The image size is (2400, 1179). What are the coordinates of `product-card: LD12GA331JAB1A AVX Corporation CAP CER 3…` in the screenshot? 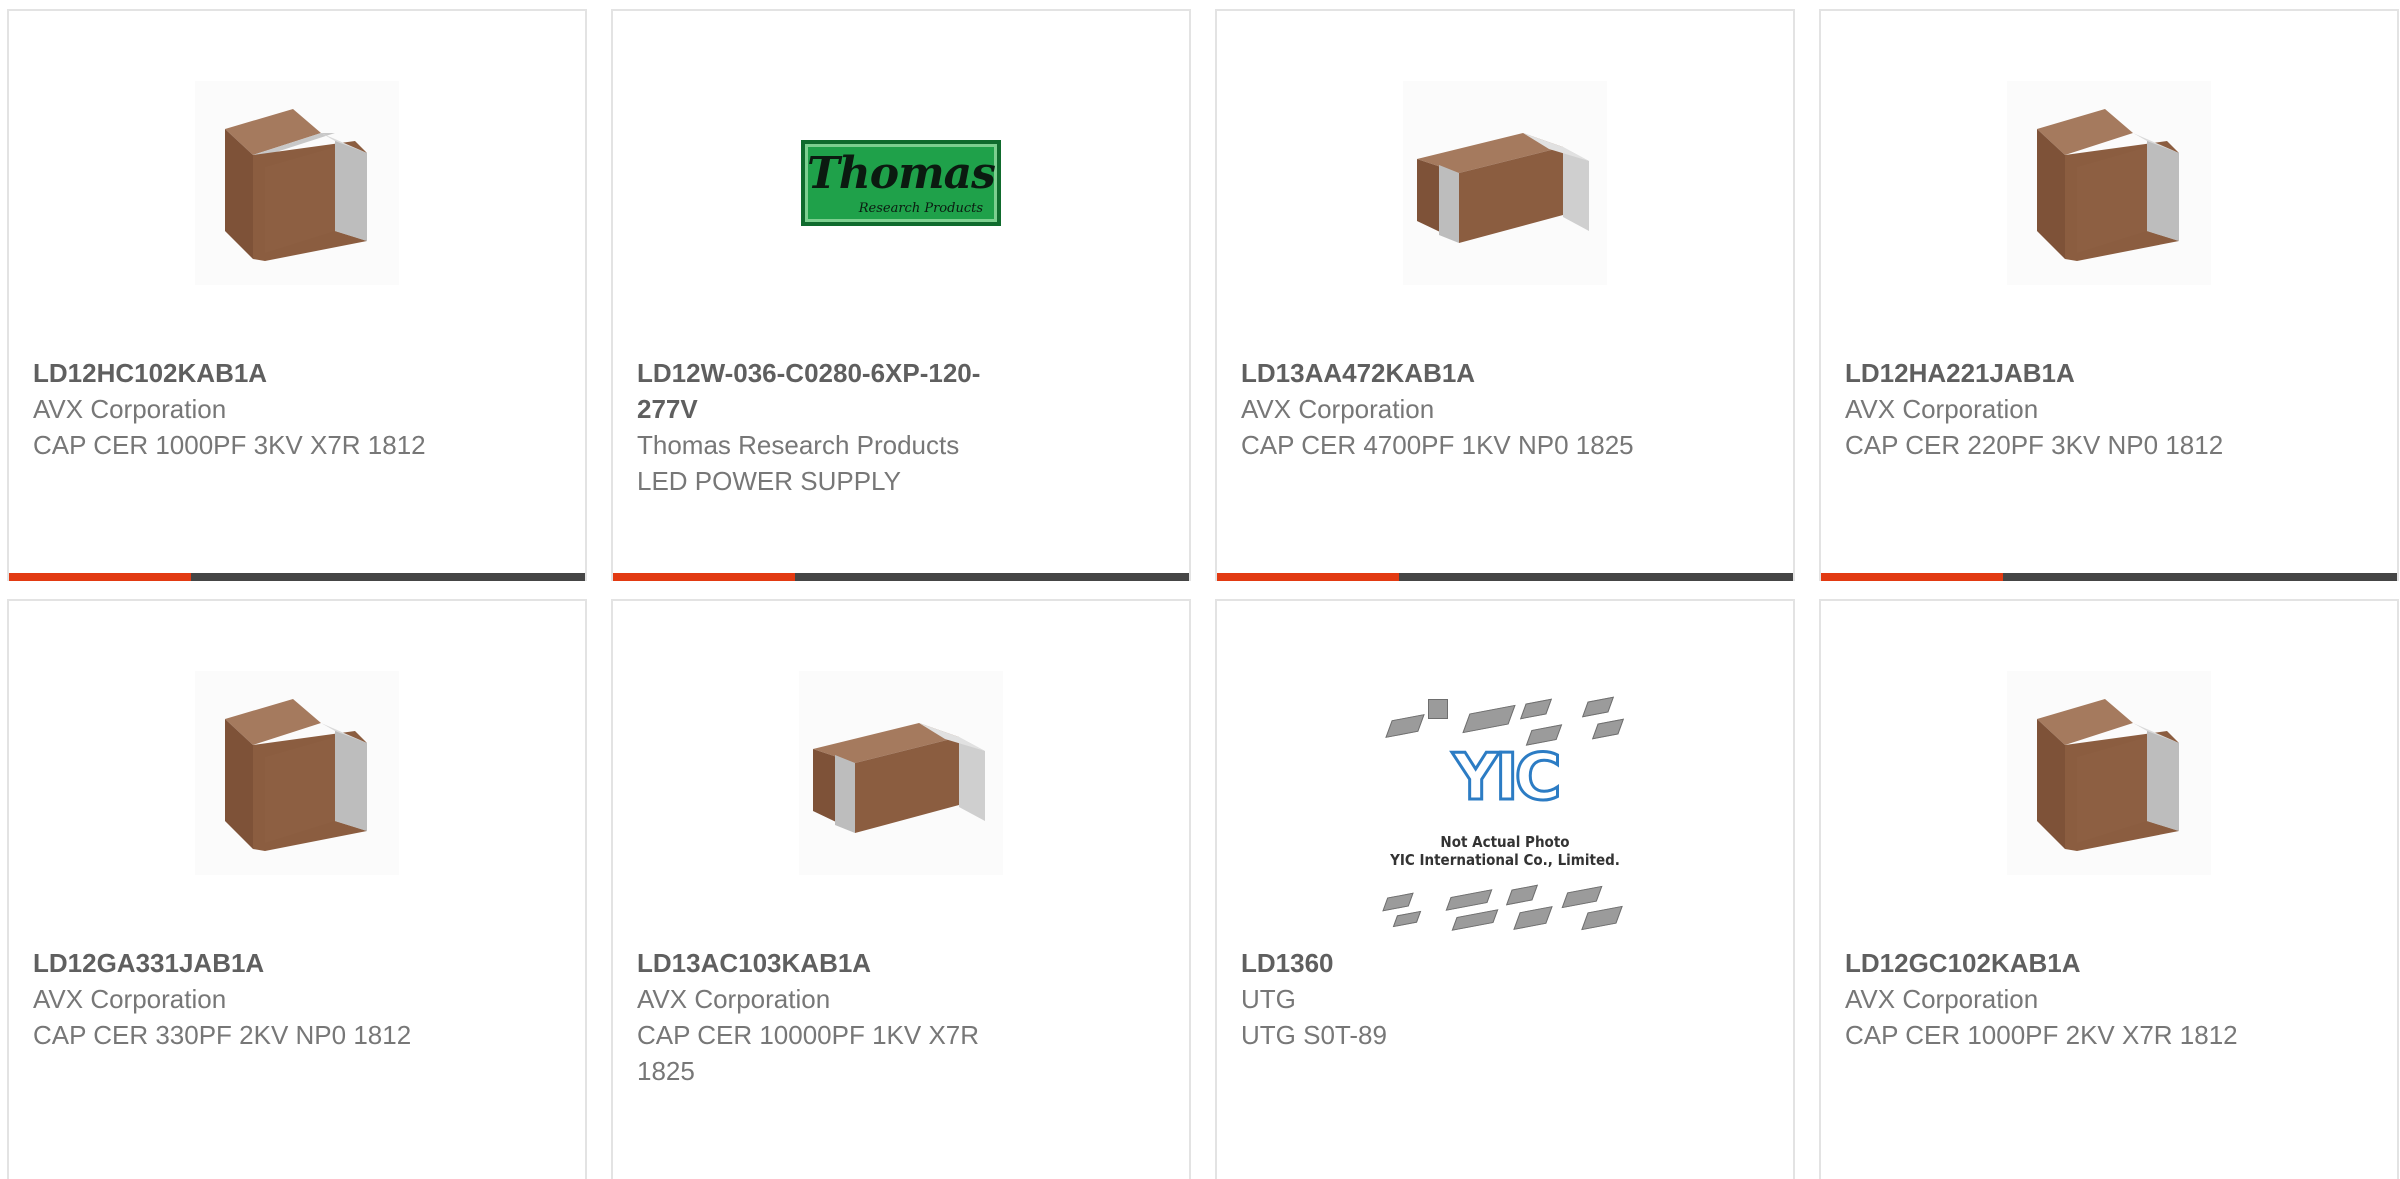 It's located at (297, 889).